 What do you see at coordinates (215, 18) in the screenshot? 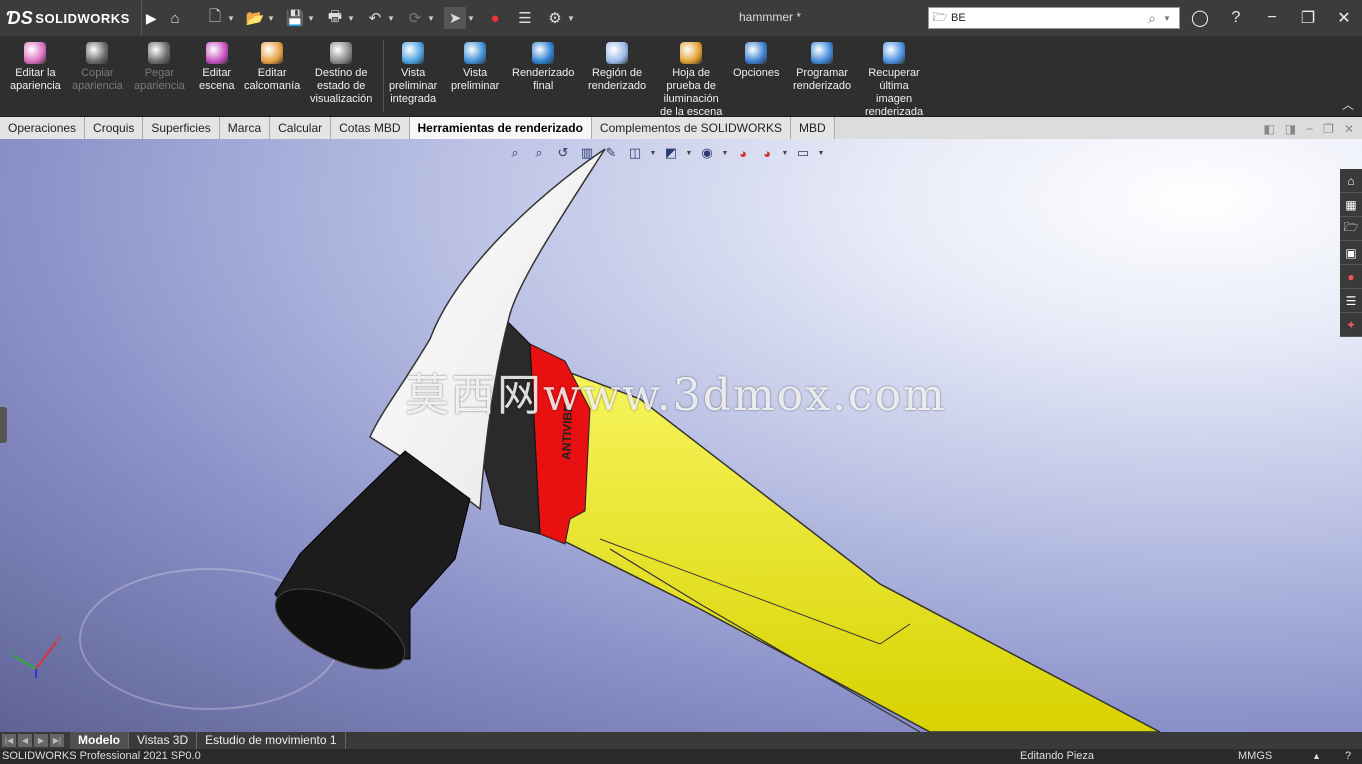
I see `new-document-icon: 🗋` at bounding box center [215, 18].